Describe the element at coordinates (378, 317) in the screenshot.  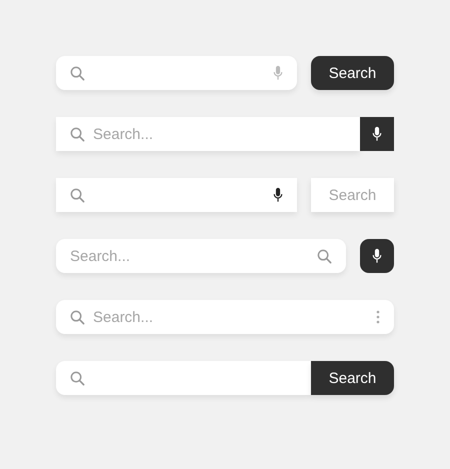
I see `more-icon` at that location.